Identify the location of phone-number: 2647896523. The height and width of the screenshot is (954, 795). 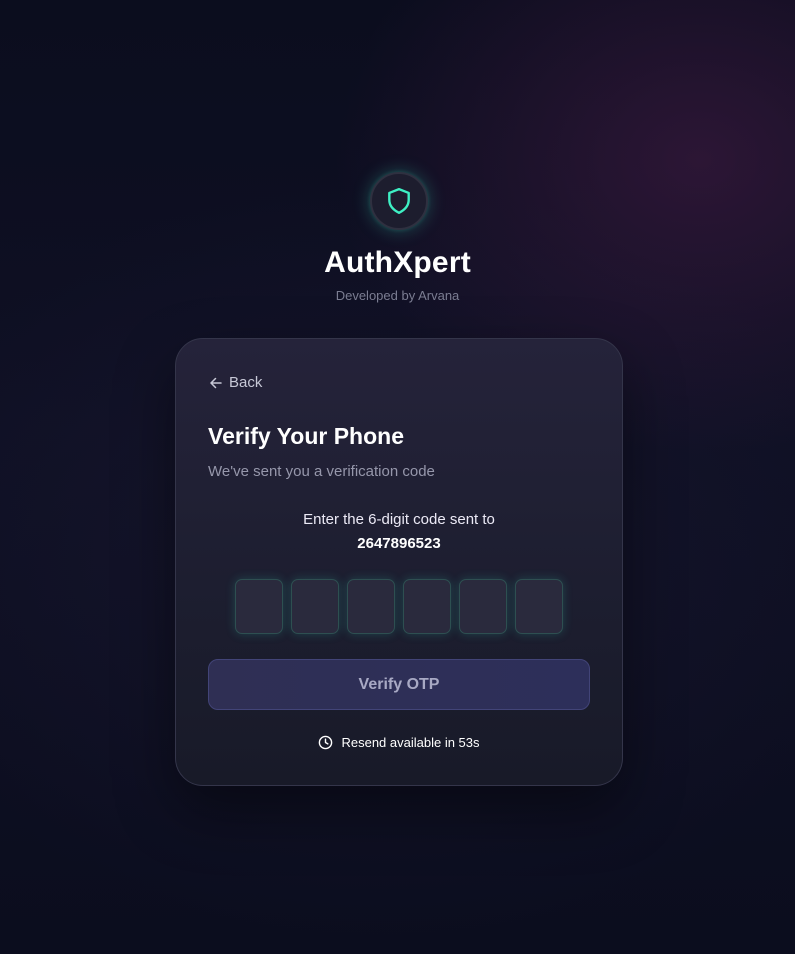
(399, 543).